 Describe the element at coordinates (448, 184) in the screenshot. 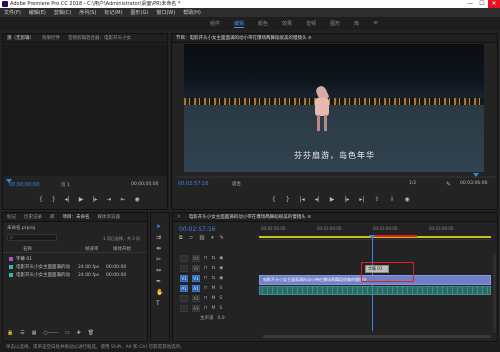

I see `wrench-icon: ✎` at that location.